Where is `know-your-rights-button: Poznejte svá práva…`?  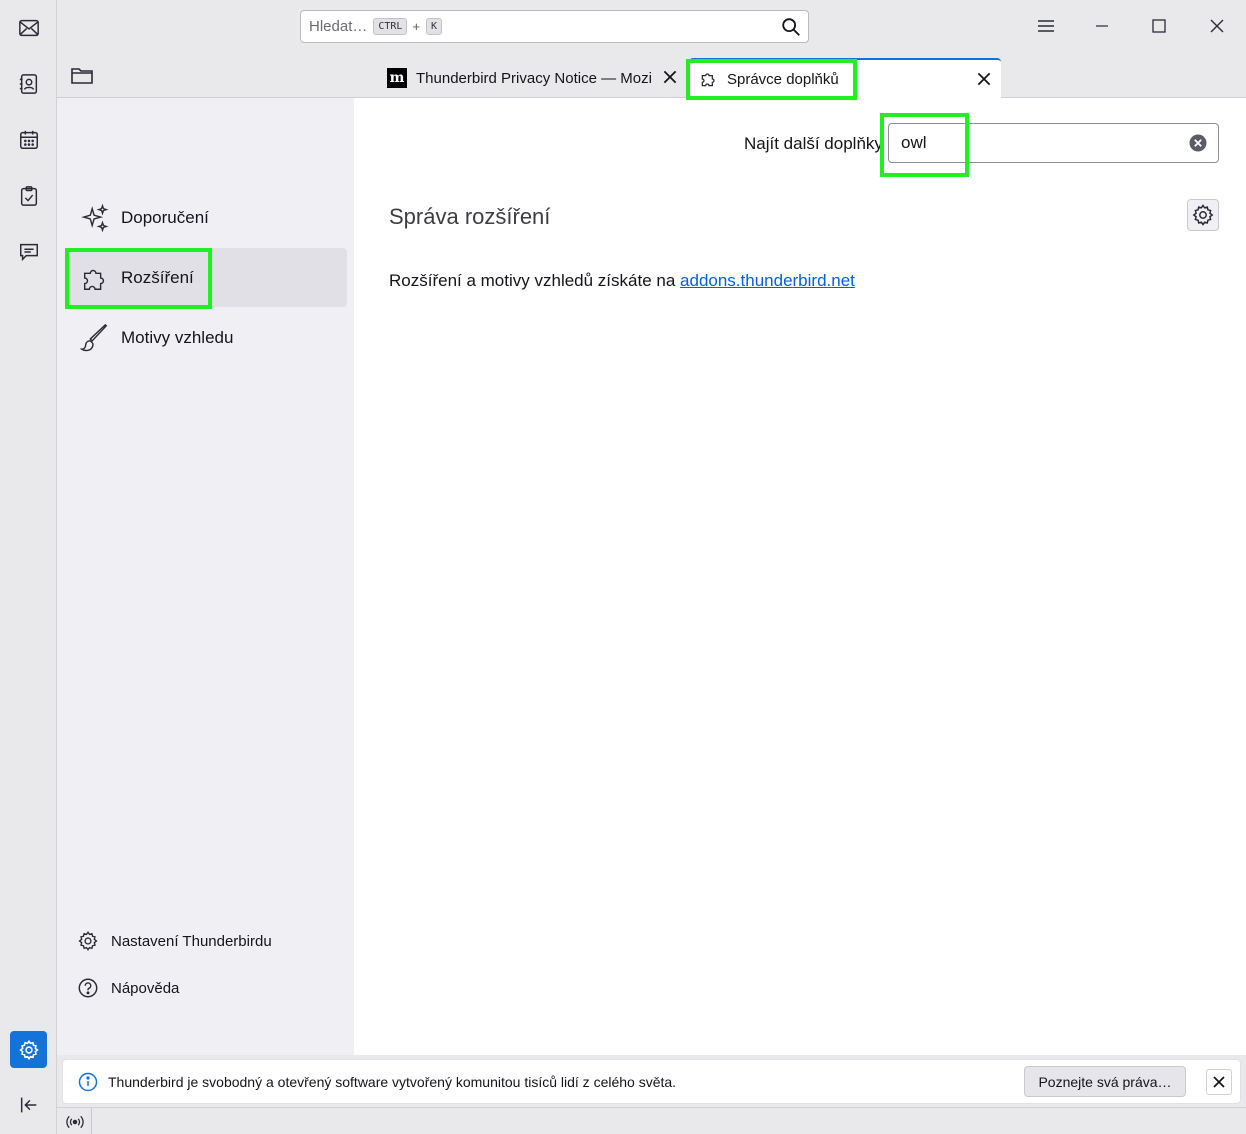
know-your-rights-button: Poznejte svá práva… is located at coordinates (1105, 1081).